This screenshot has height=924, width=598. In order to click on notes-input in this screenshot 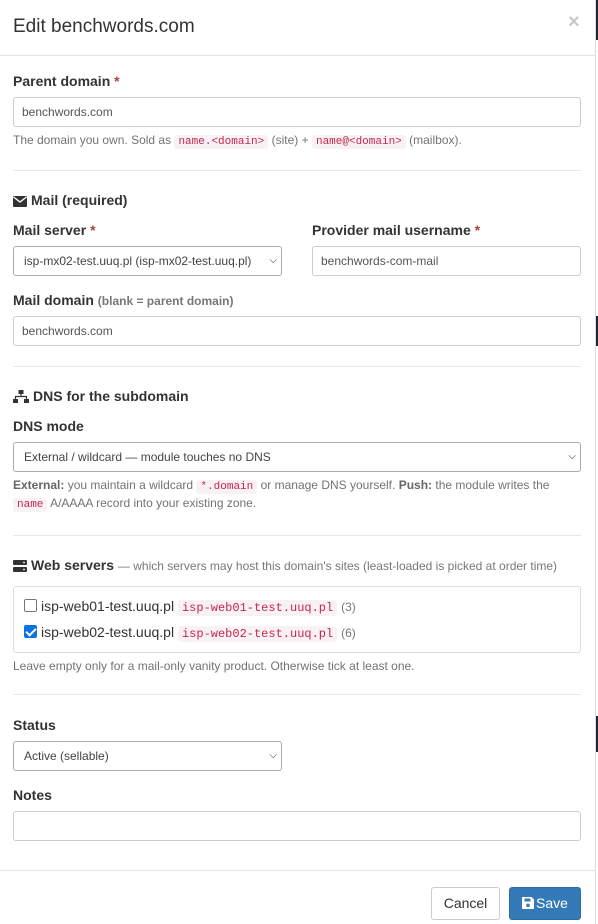, I will do `click(297, 826)`.